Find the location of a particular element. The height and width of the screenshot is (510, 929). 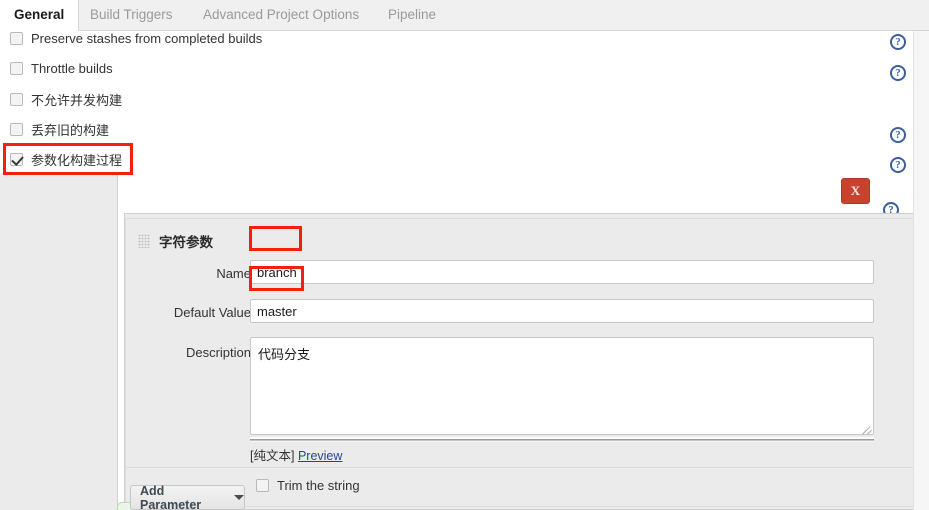

markup-formatter-note: [纯文本] Preview is located at coordinates (296, 454).